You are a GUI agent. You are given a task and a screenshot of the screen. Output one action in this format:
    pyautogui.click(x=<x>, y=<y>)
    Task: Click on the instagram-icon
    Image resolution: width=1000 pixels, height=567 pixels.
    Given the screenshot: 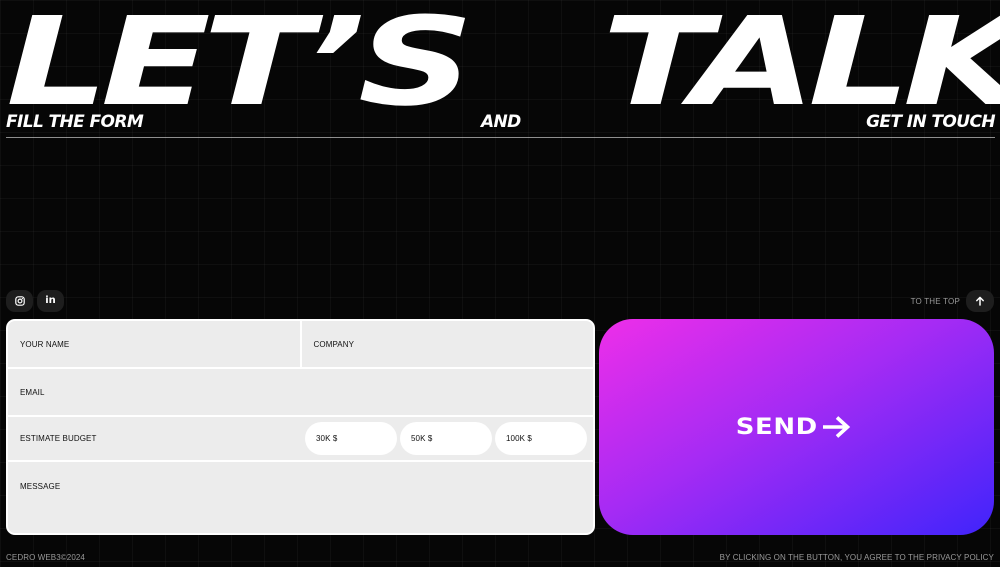 What is the action you would take?
    pyautogui.click(x=19, y=301)
    